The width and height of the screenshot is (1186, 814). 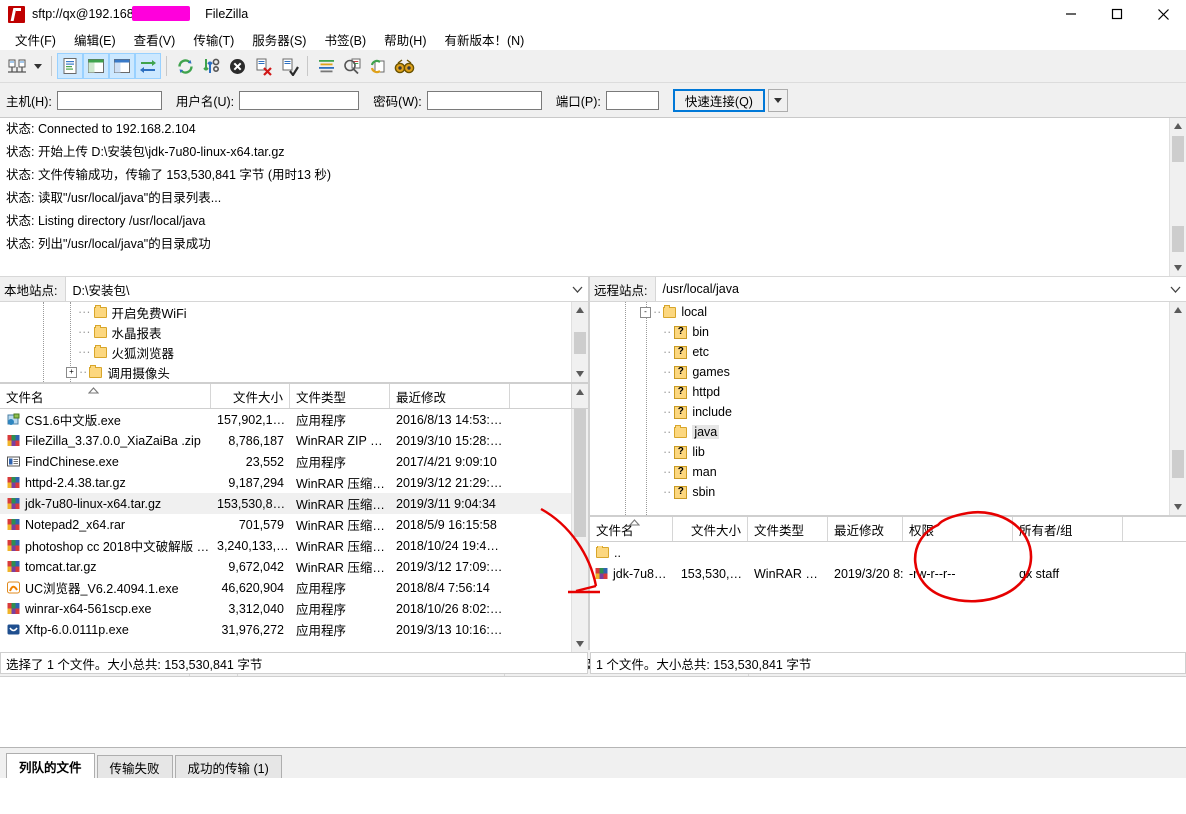 I want to click on remote-tree-item: ·· ? lib, so click(x=888, y=452).